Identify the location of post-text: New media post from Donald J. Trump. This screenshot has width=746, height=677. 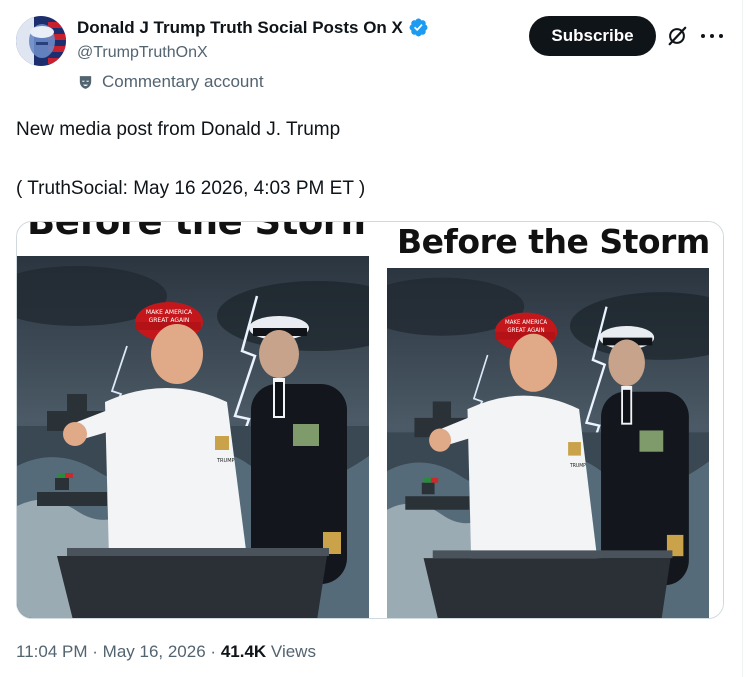
(178, 129).